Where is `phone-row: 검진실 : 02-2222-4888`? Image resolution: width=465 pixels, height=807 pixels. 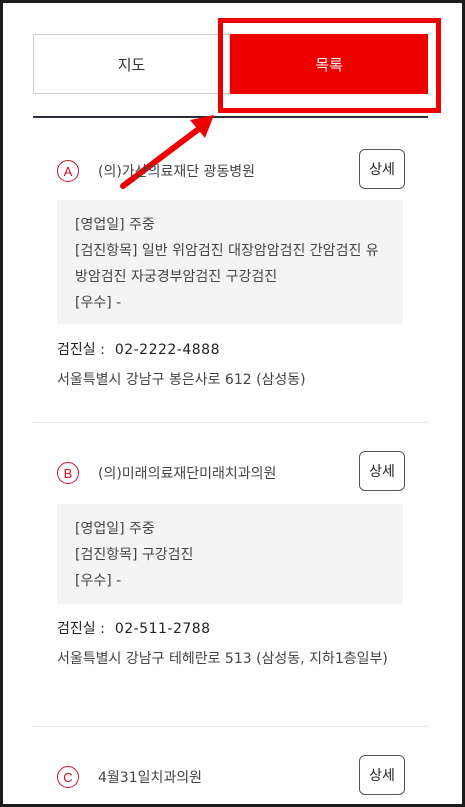 phone-row: 검진실 : 02-2222-4888 is located at coordinates (138, 349).